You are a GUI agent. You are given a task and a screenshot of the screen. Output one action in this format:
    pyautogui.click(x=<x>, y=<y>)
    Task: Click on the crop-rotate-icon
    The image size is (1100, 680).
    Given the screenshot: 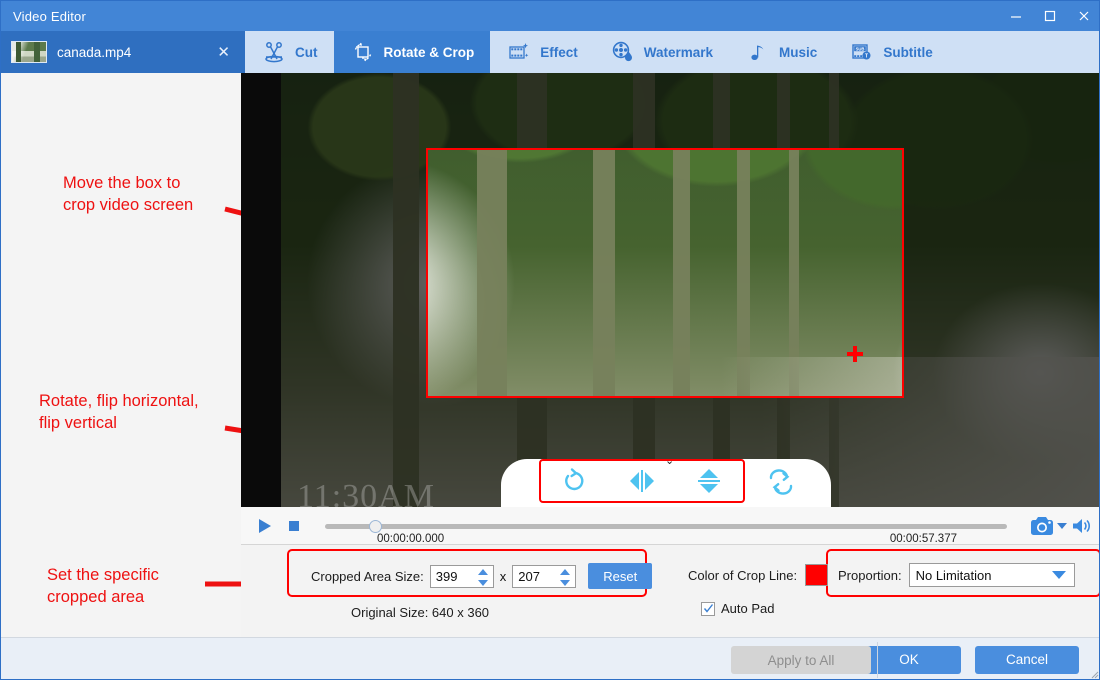 What is the action you would take?
    pyautogui.click(x=363, y=52)
    